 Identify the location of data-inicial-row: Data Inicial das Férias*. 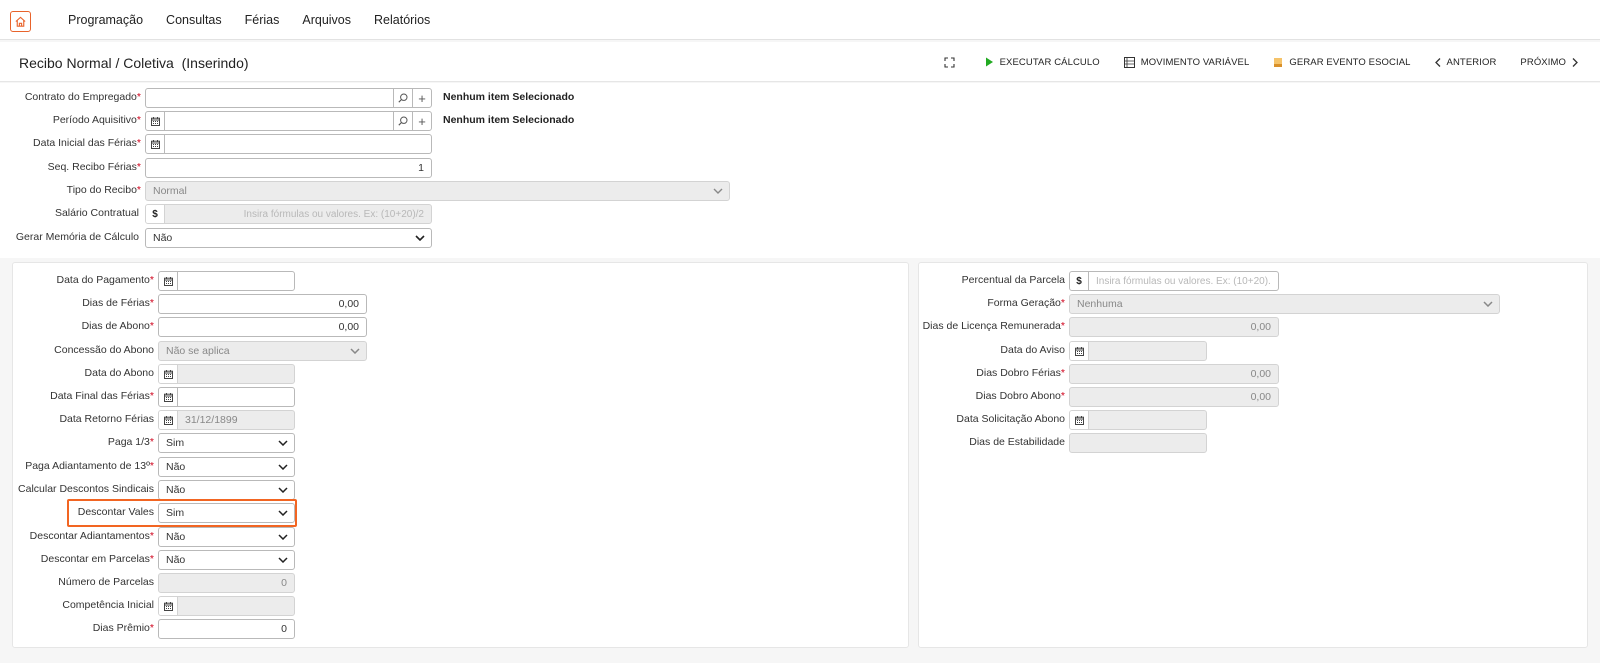
(70, 144).